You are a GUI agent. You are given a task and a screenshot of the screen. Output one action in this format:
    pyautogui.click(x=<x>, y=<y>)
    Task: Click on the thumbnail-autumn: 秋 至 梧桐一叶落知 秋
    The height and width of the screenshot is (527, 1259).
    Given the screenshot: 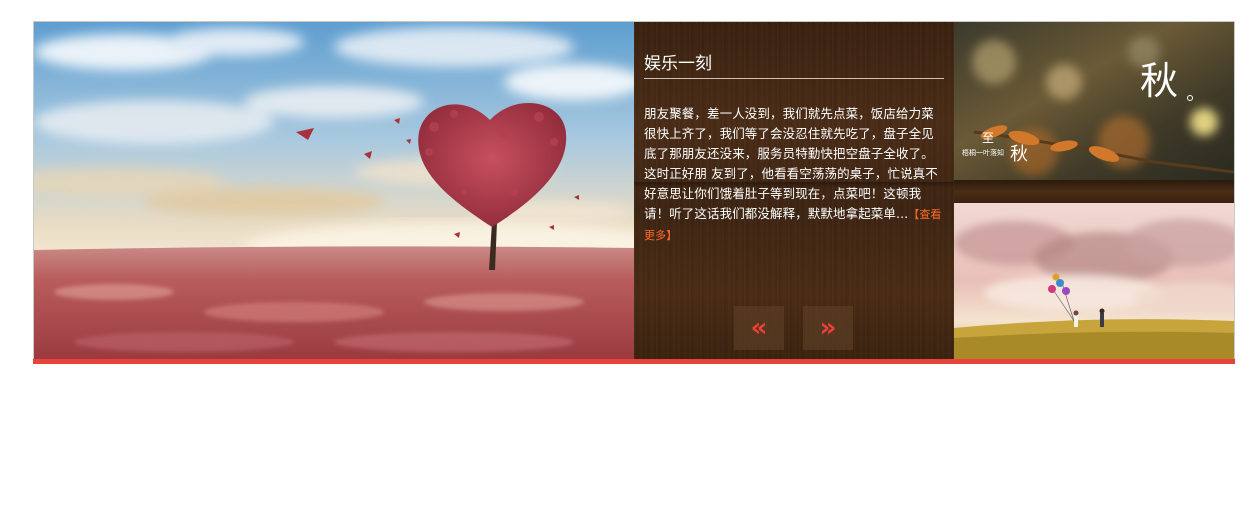 What is the action you would take?
    pyautogui.click(x=1094, y=101)
    